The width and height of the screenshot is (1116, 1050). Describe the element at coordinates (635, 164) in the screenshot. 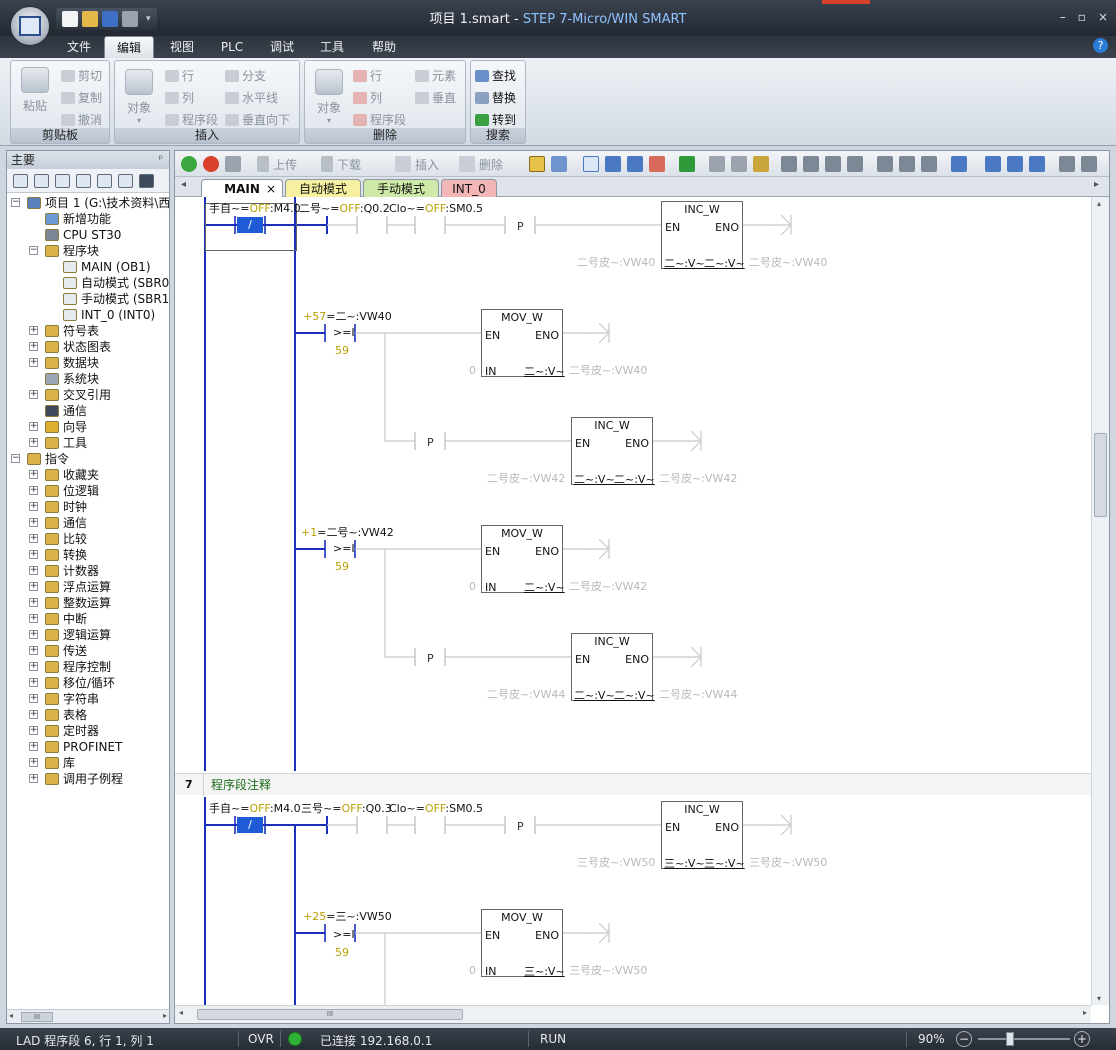

I see `next-bookmark-icon` at that location.